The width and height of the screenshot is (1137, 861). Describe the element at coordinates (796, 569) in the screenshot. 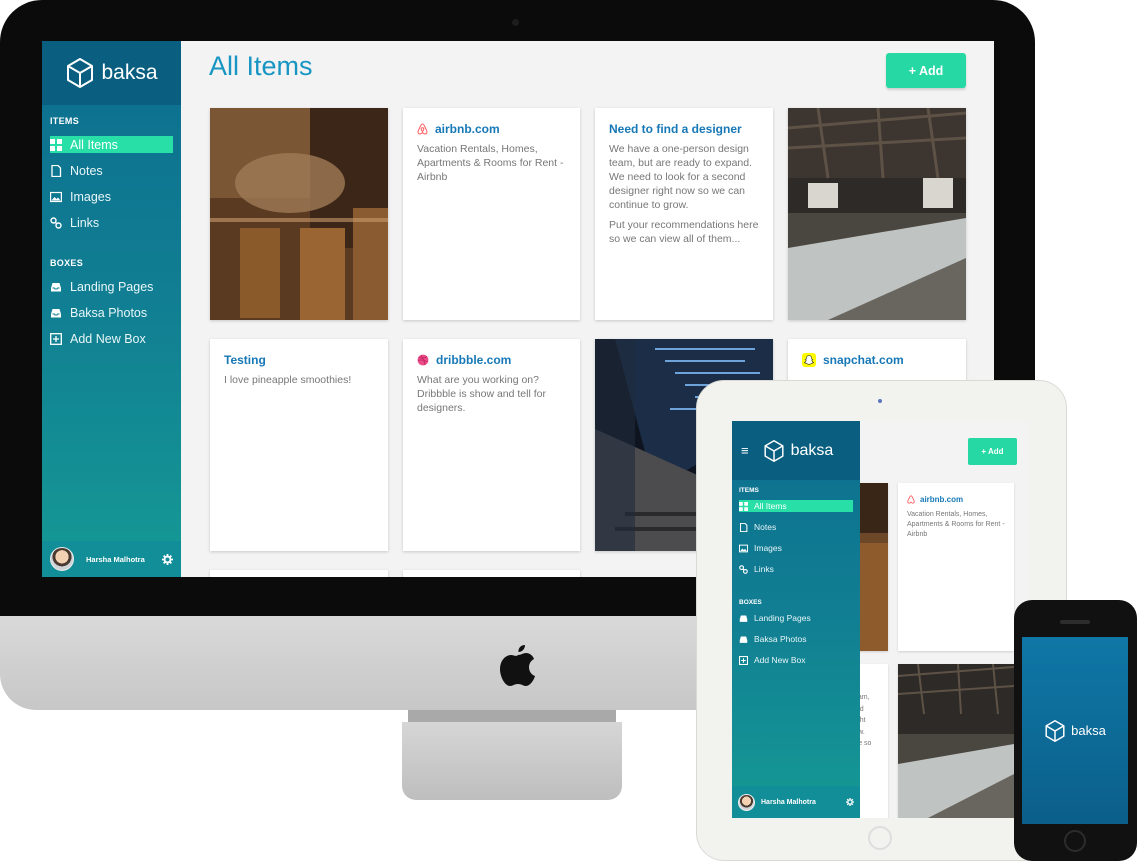

I see `tablet-sidebar-item-links: Links` at that location.